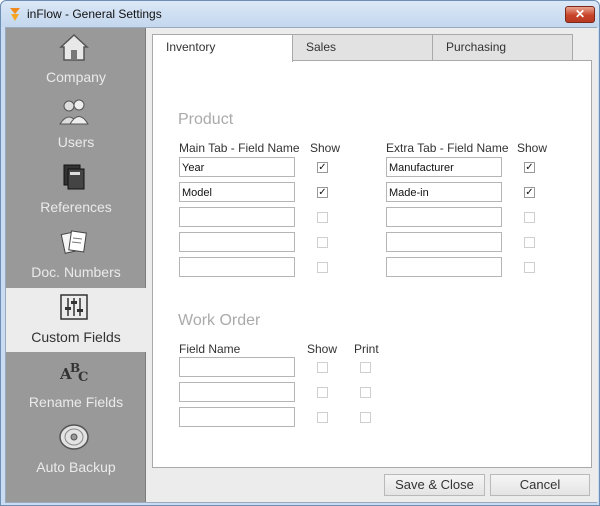  Describe the element at coordinates (322, 349) in the screenshot. I see `work-order-show-header: Show` at that location.